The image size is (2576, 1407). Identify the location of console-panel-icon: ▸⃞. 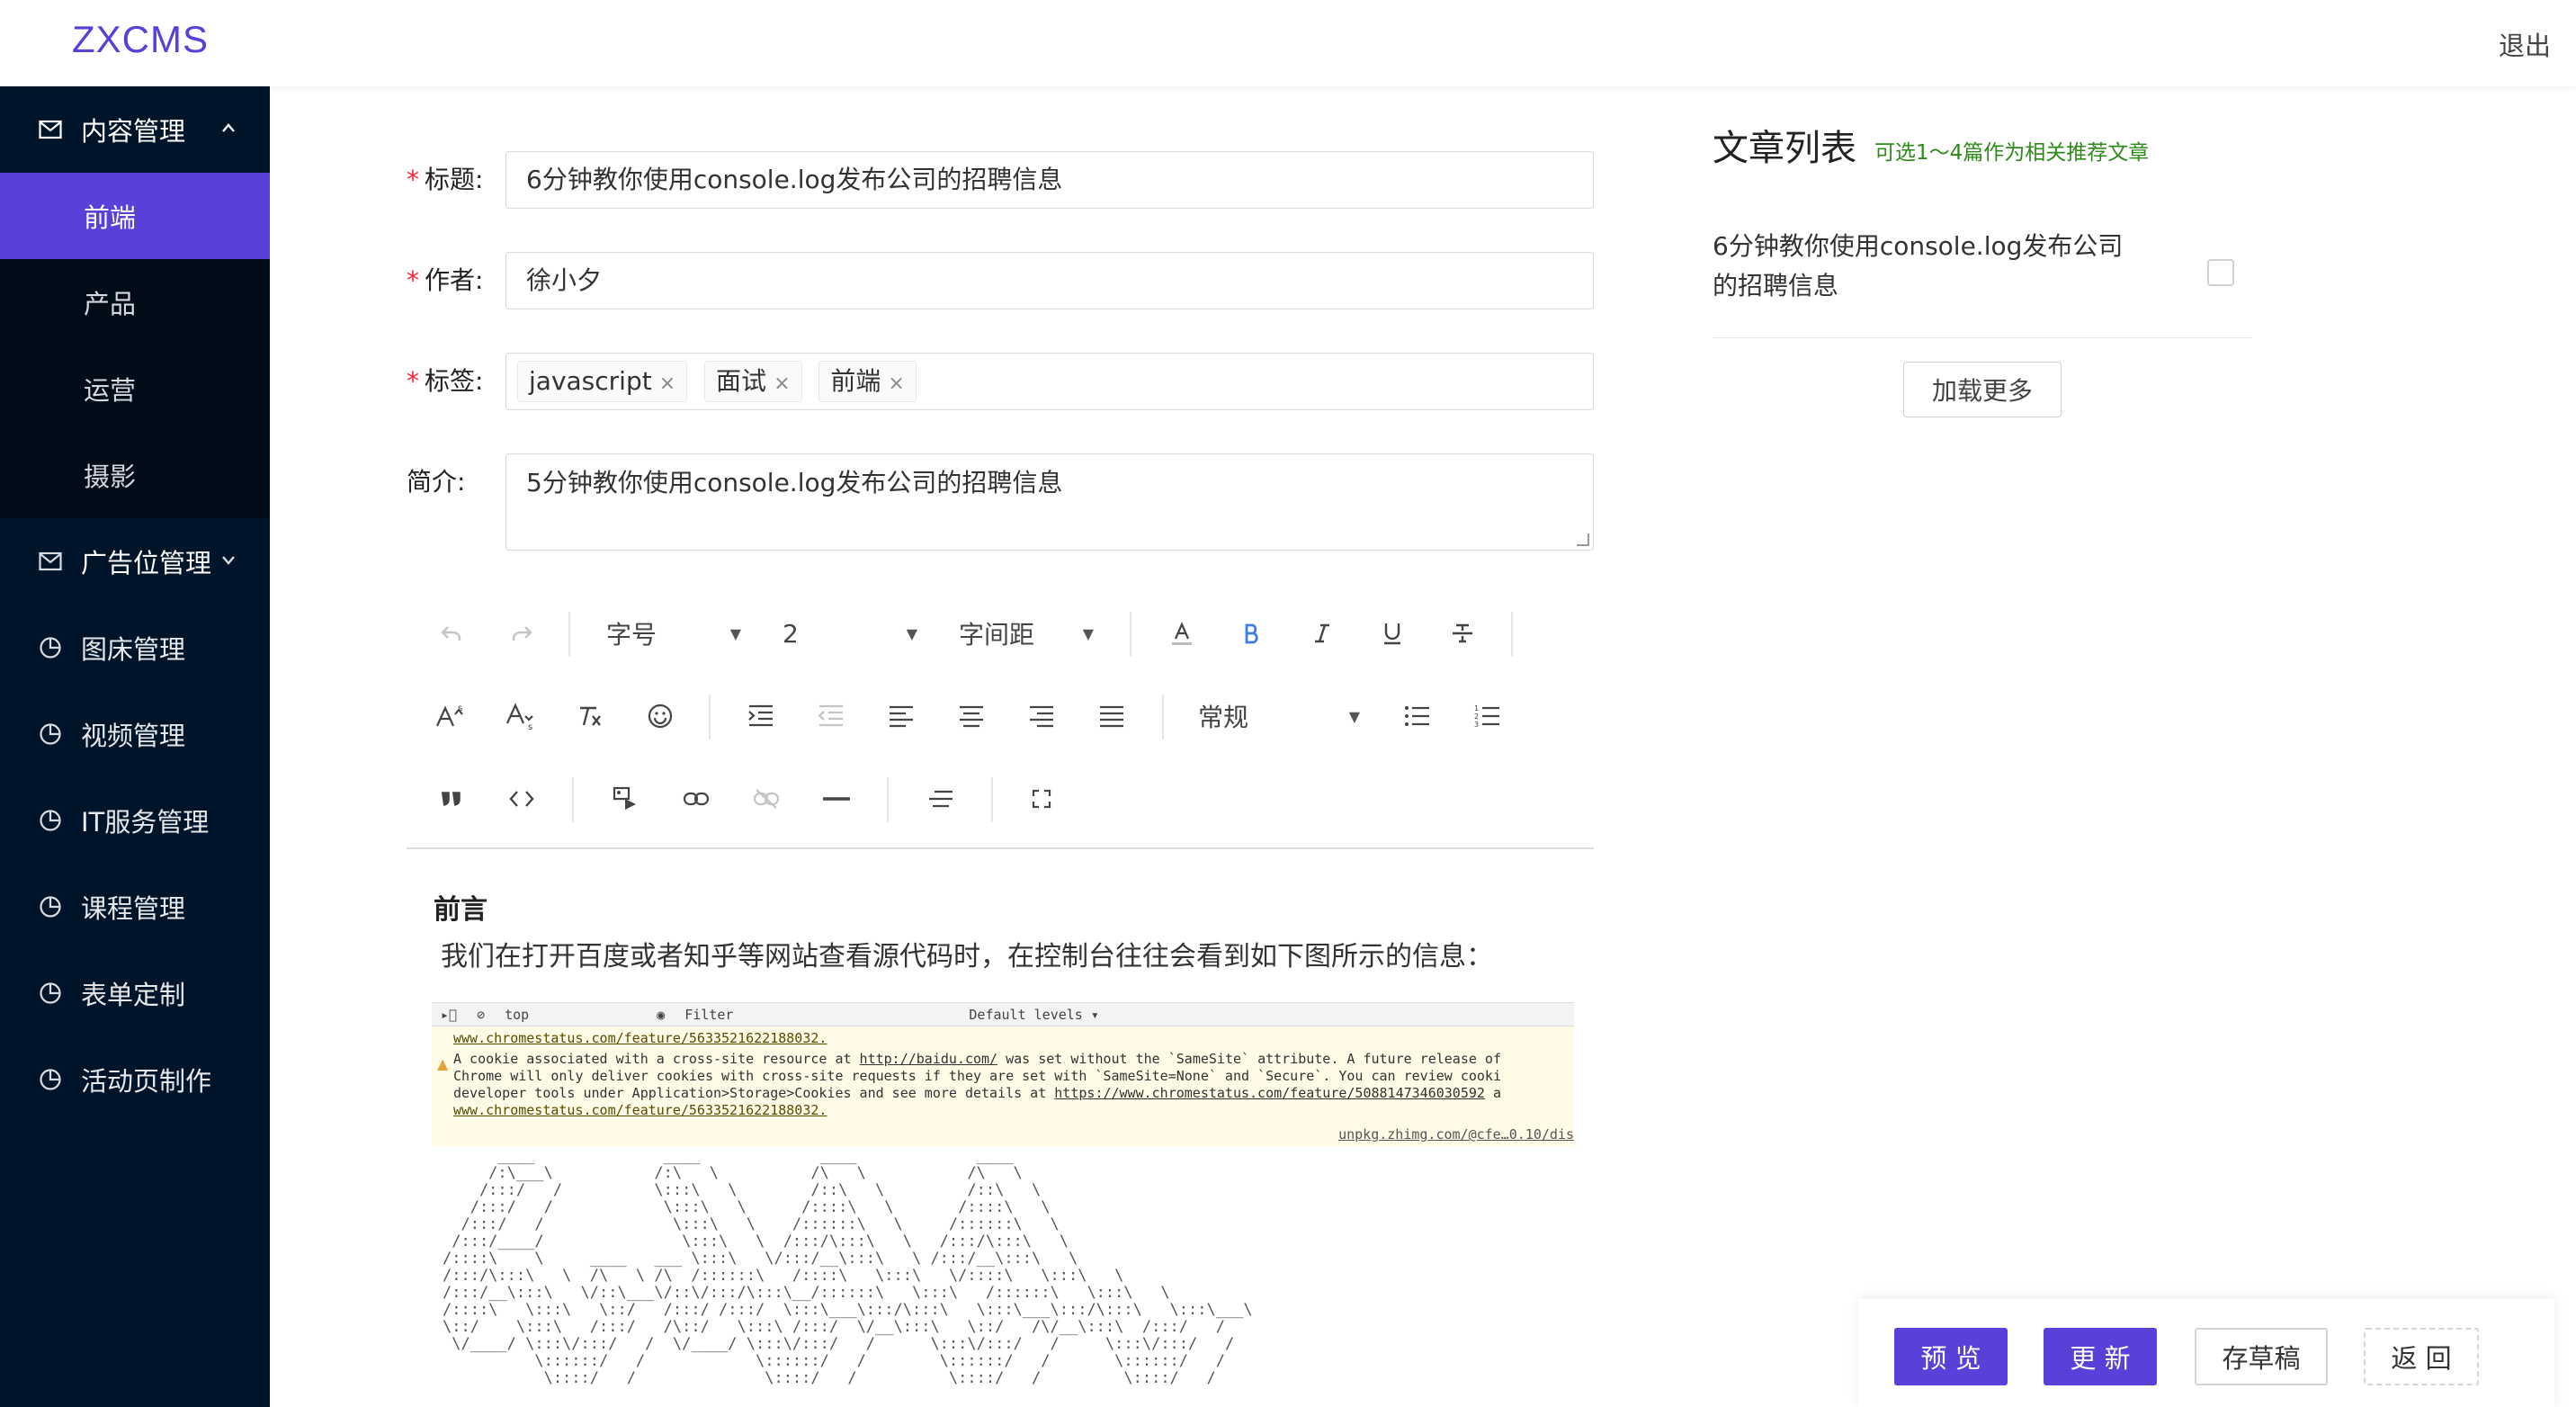
(449, 1014).